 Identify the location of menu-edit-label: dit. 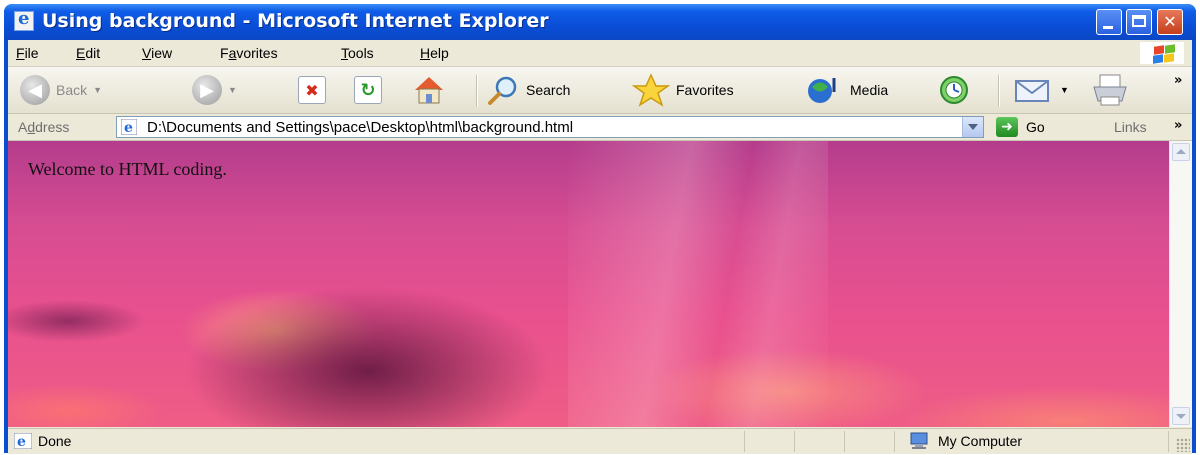
(93, 53).